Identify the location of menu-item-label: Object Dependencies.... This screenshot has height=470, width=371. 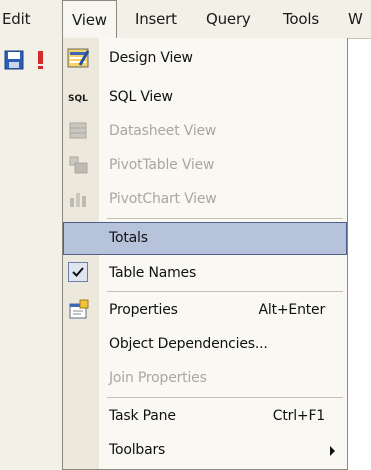
(188, 344).